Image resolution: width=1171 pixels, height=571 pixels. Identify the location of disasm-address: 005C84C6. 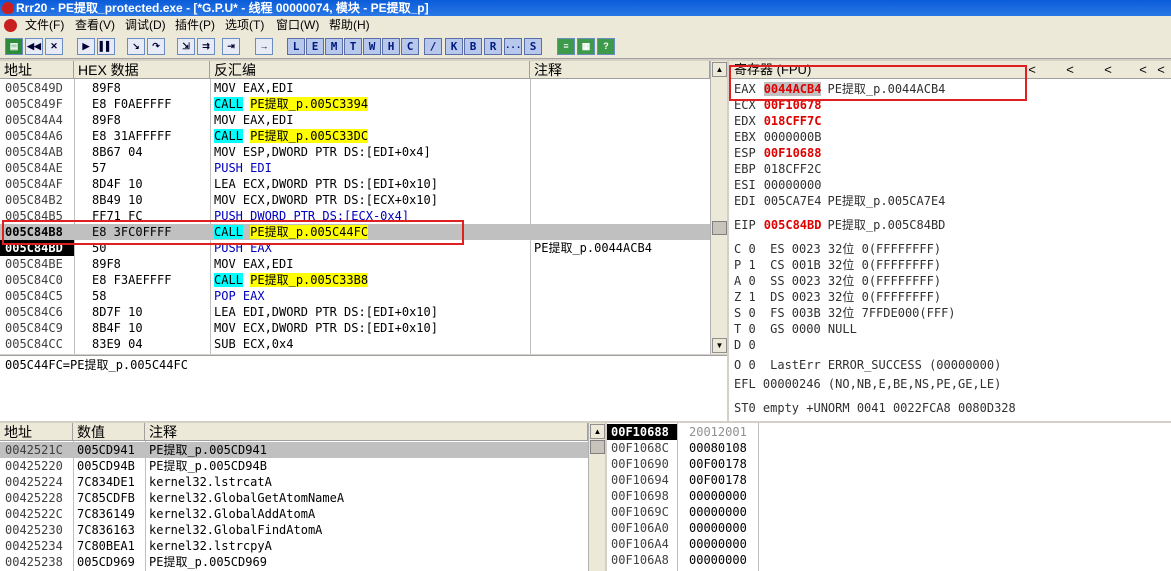
(37, 312).